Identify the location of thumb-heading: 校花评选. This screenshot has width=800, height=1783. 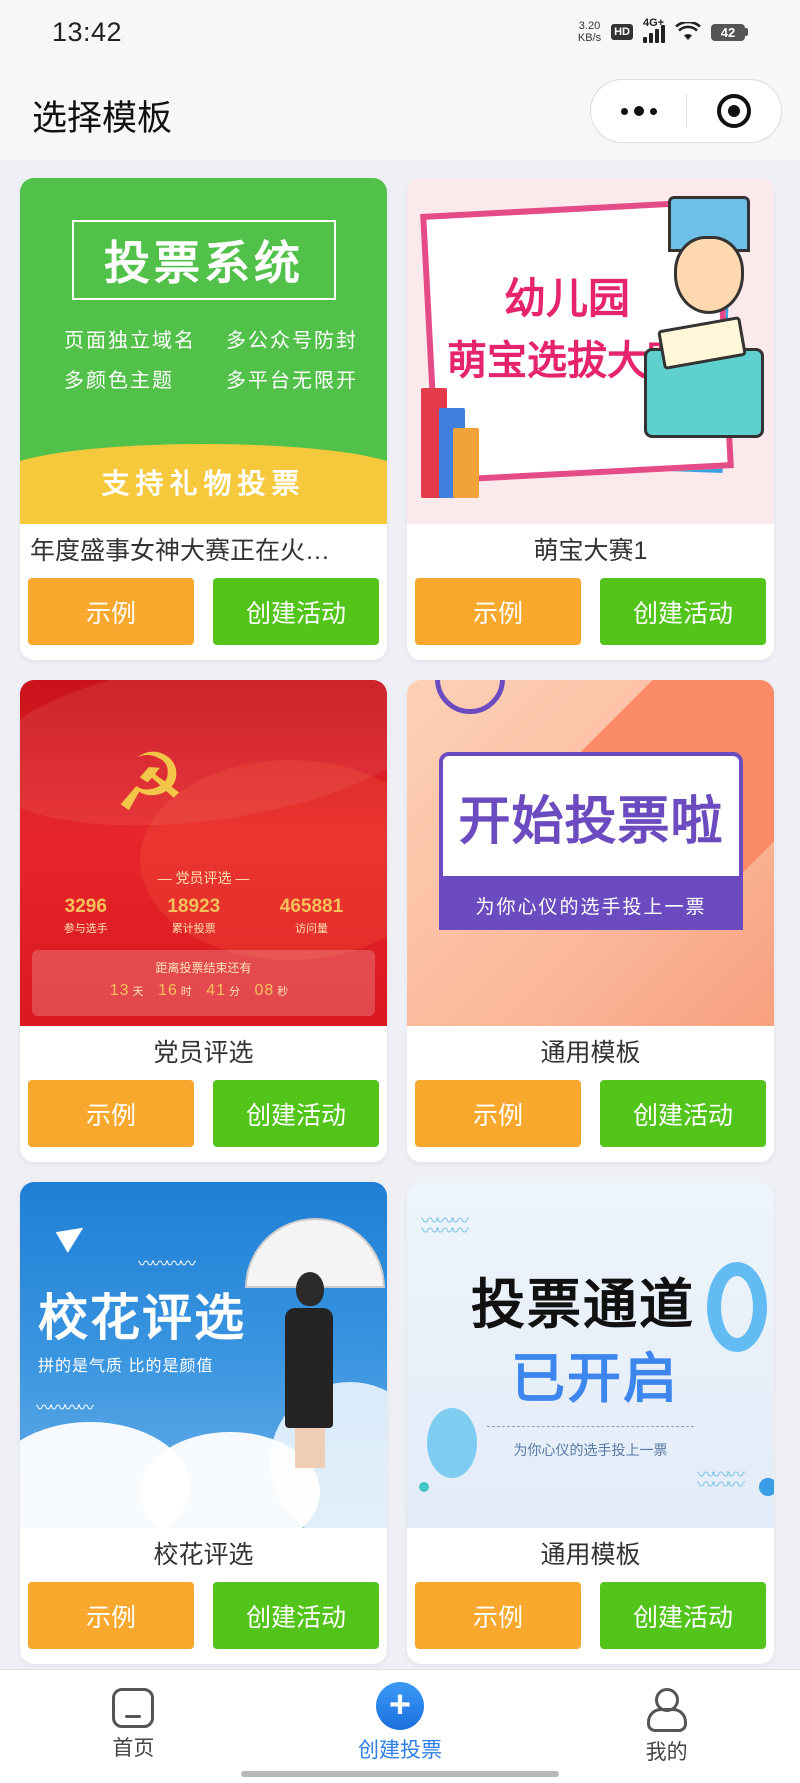
(142, 1318).